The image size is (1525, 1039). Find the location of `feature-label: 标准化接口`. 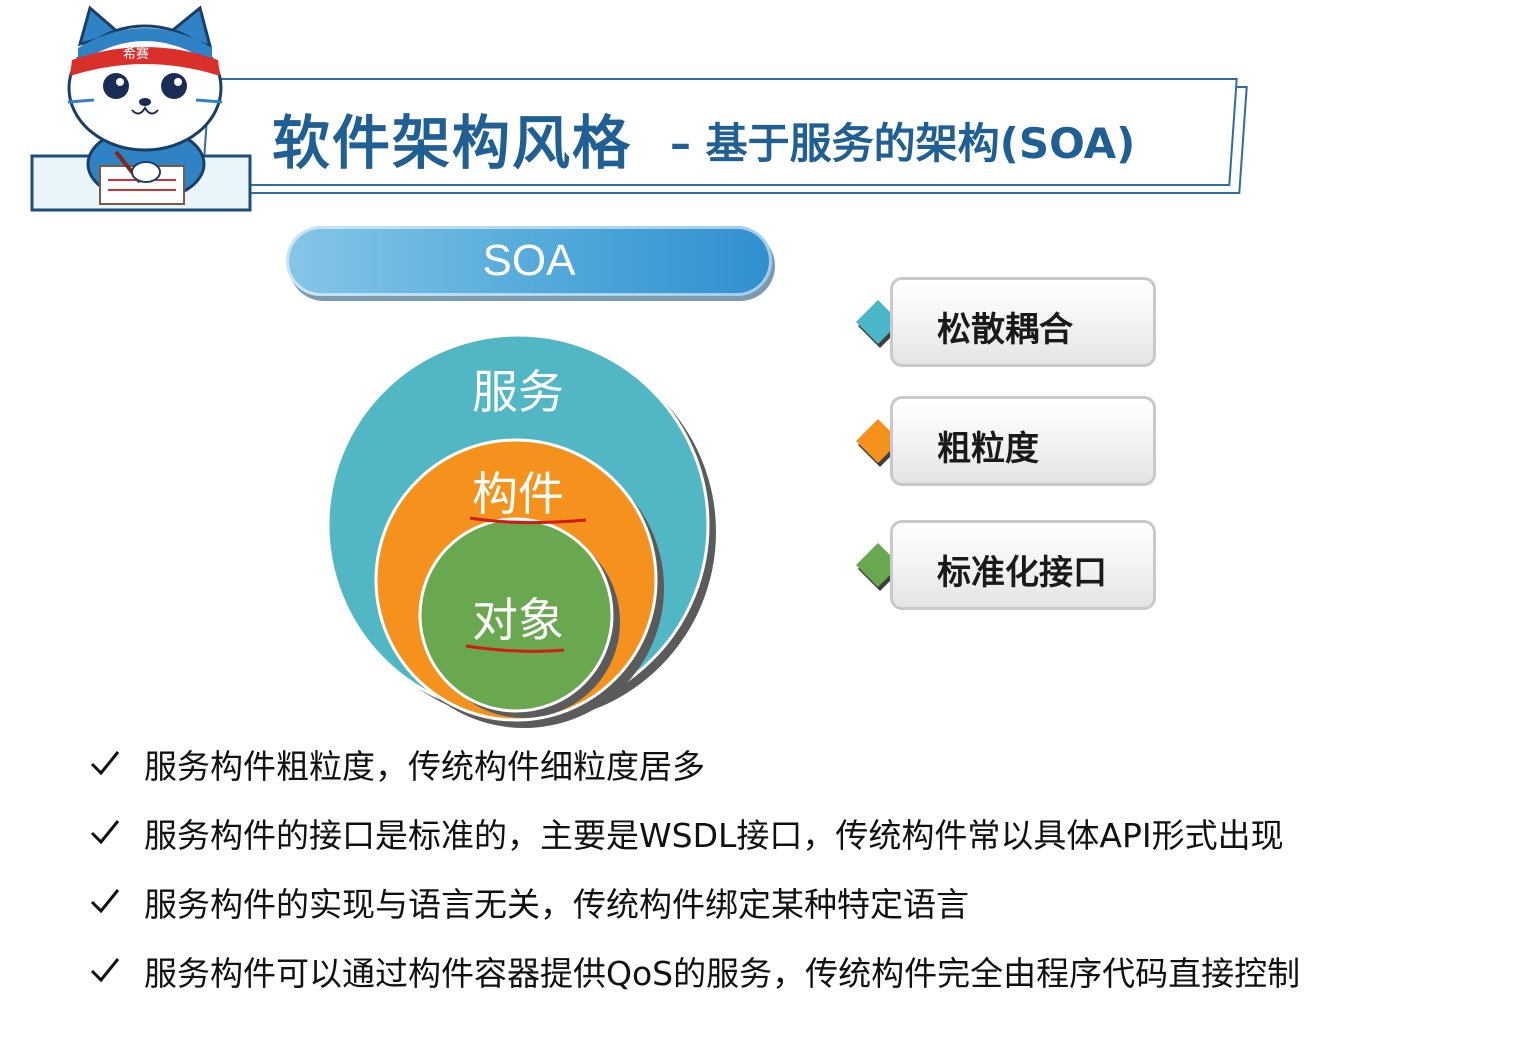

feature-label: 标准化接口 is located at coordinates (1022, 573).